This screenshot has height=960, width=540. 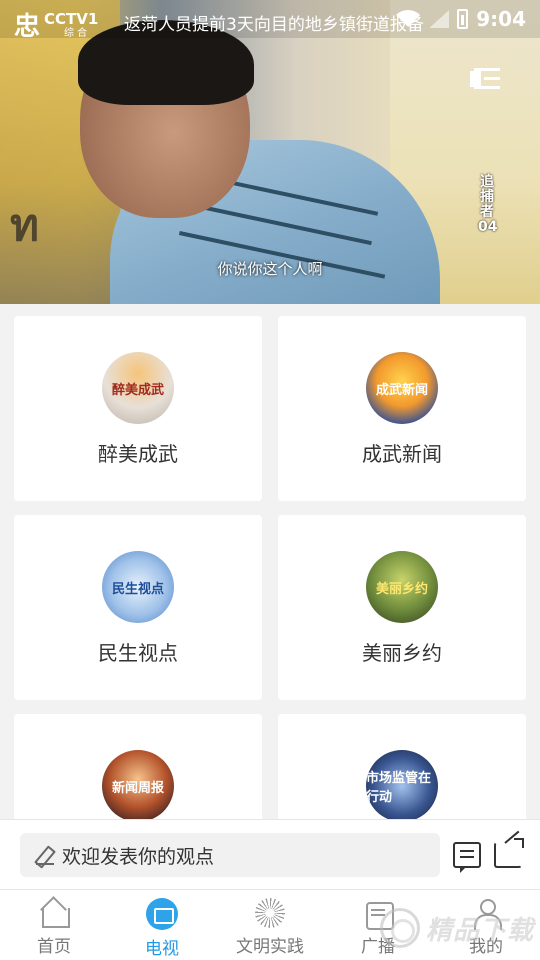 What do you see at coordinates (27, 27) in the screenshot?
I see `app-notification-icon: 忠` at bounding box center [27, 27].